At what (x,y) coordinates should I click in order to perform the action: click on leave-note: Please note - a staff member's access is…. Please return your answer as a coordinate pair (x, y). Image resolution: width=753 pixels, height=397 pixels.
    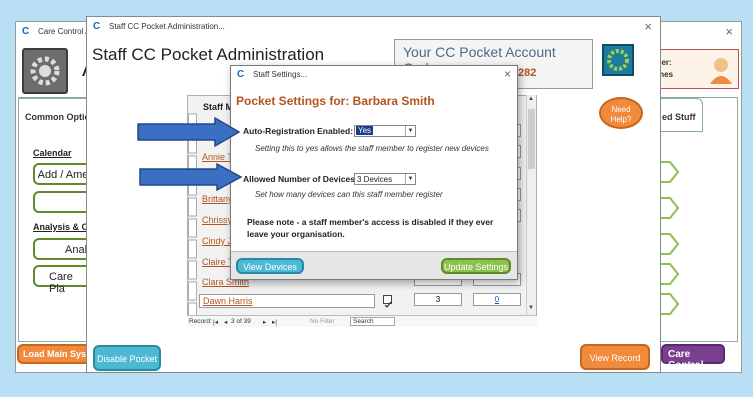
    Looking at the image, I should click on (370, 228).